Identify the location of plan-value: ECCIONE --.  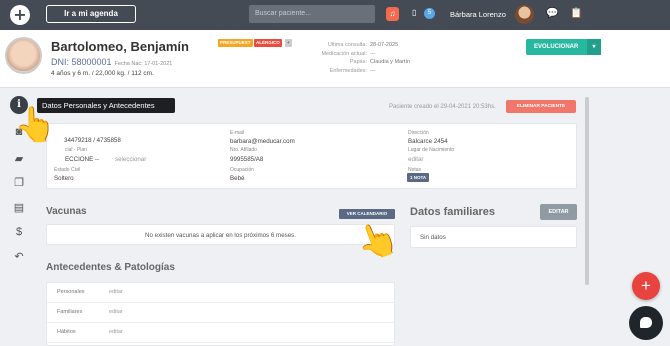
(82, 159).